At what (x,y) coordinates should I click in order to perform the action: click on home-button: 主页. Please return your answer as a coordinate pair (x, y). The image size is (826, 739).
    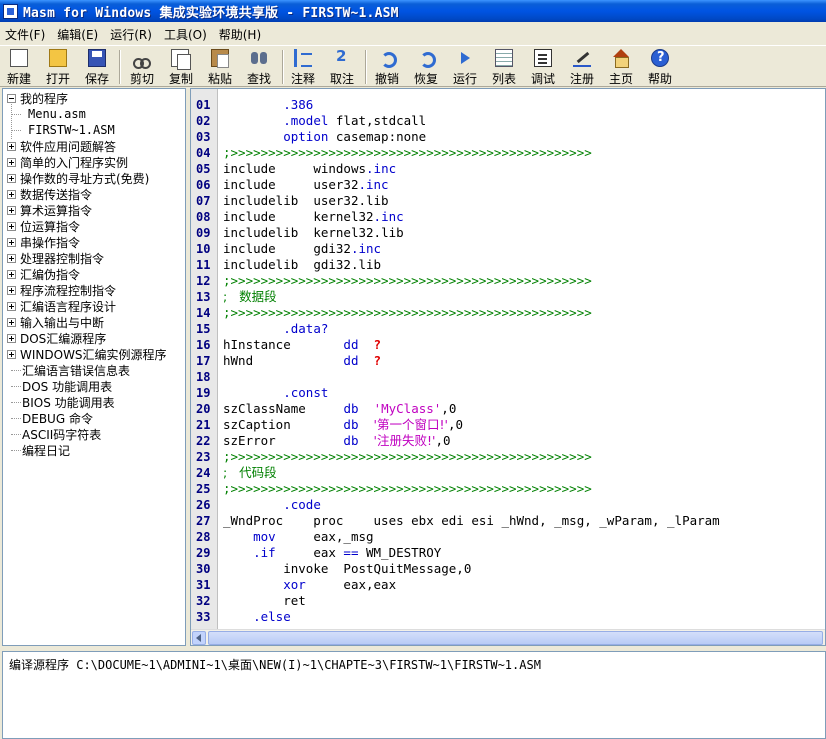
    Looking at the image, I should click on (621, 67).